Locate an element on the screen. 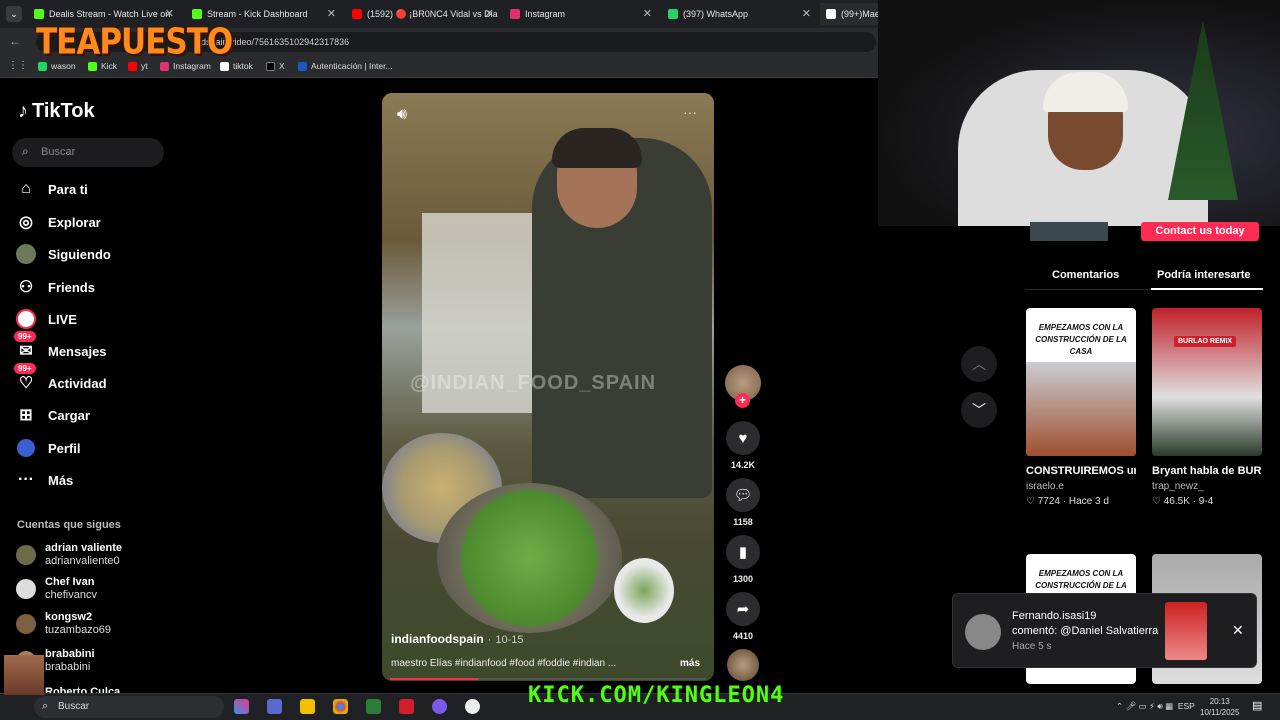 The height and width of the screenshot is (720, 1280). nav-cargar: ⊞ Cargar is located at coordinates (53, 415).